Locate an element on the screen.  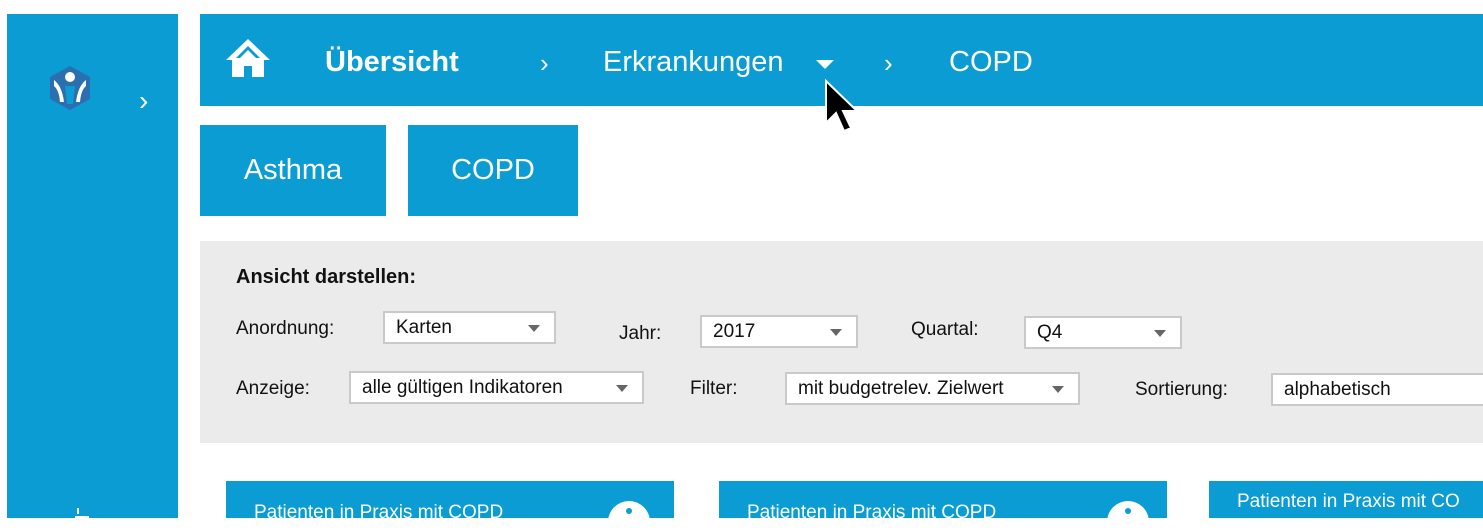
list-icon is located at coordinates (79, 519).